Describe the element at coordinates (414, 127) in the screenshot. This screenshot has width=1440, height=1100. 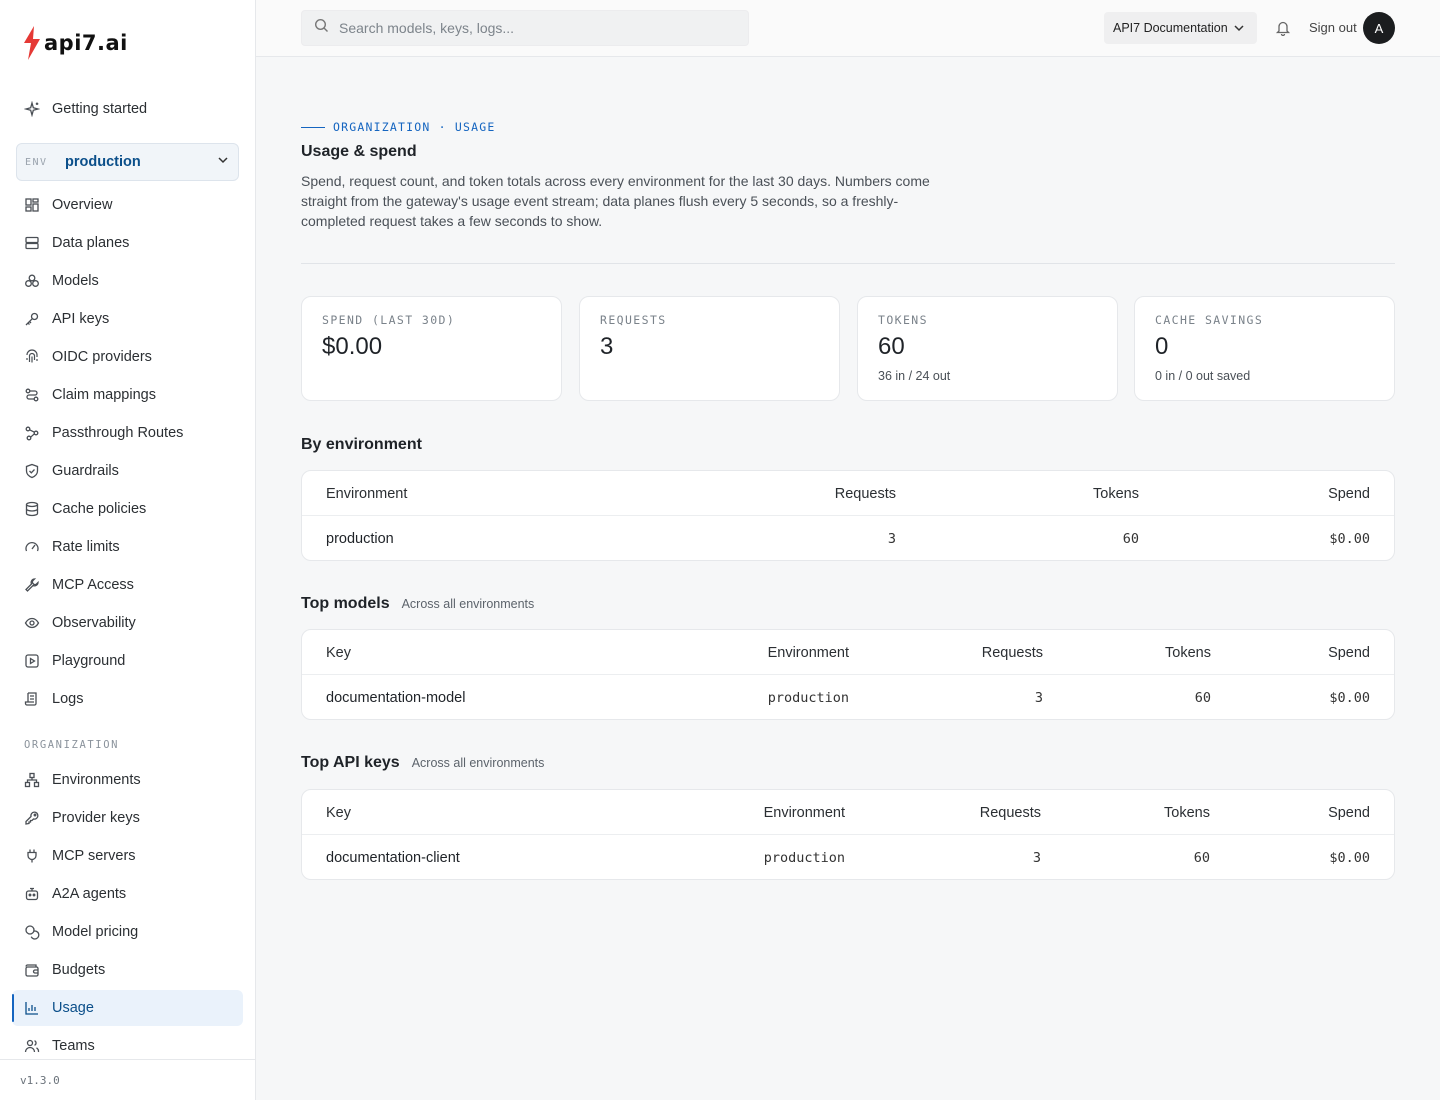
I see `breadcrumb-text: ORGANIZATION · USAGE` at that location.